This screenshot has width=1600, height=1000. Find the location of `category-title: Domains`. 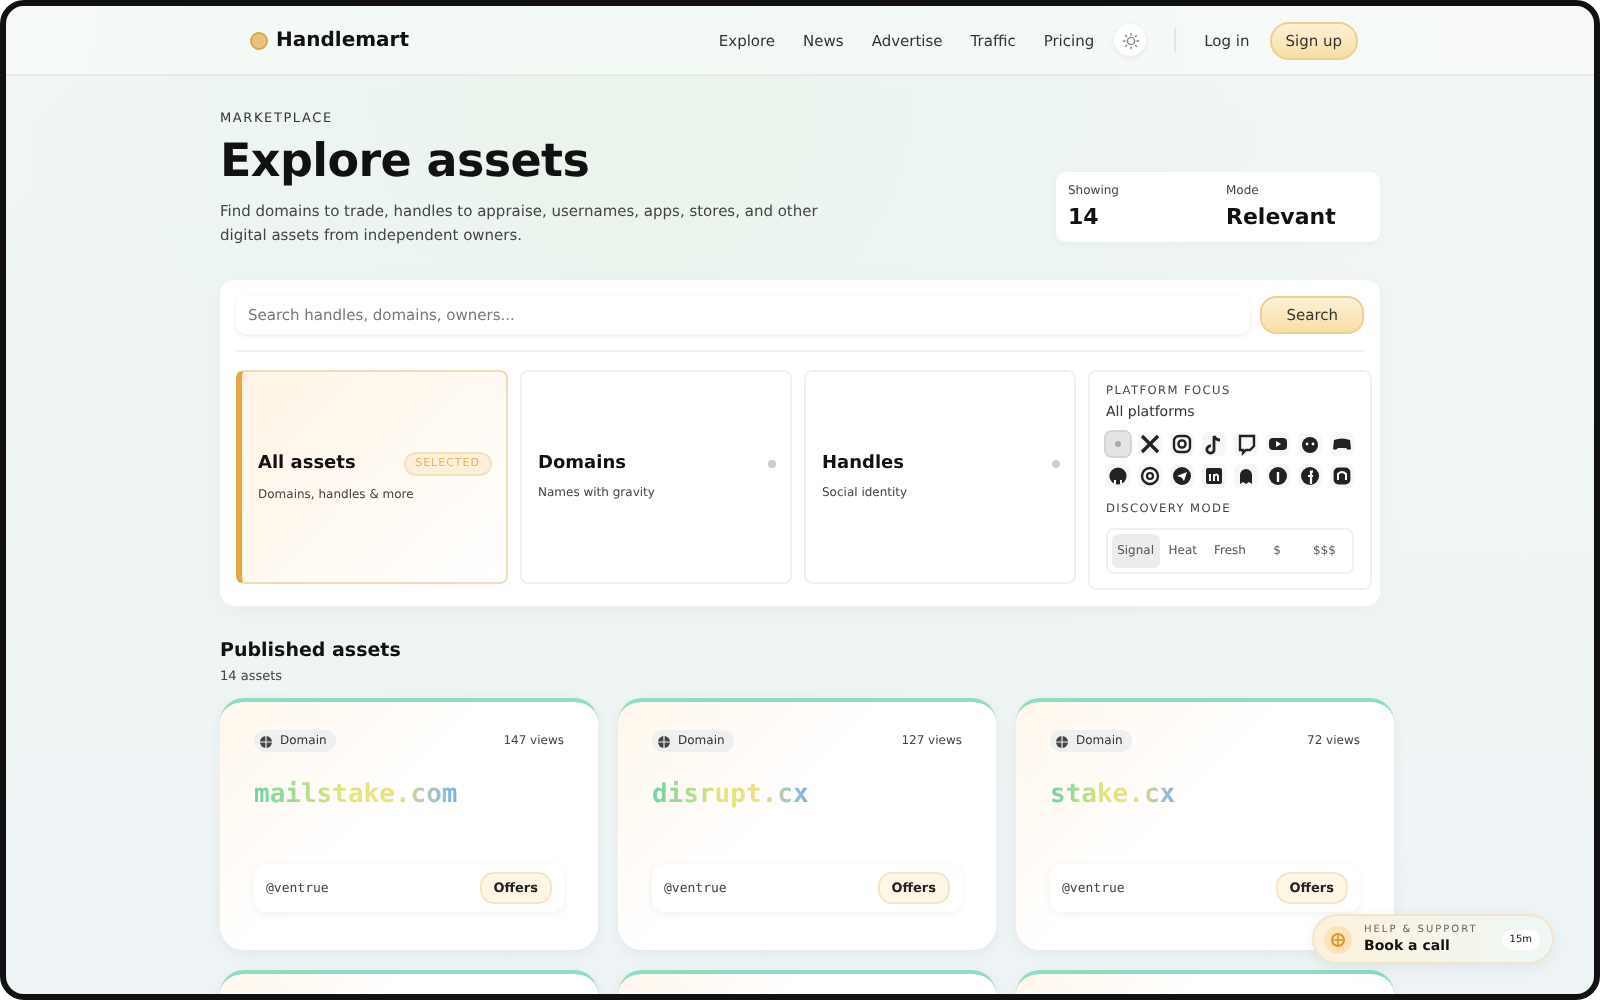

category-title: Domains is located at coordinates (582, 464).